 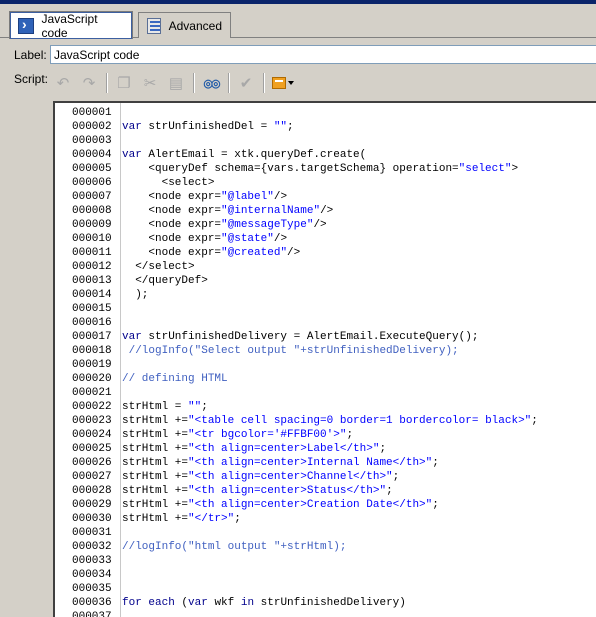 I want to click on code-token: </queryDef>, so click(x=165, y=281).